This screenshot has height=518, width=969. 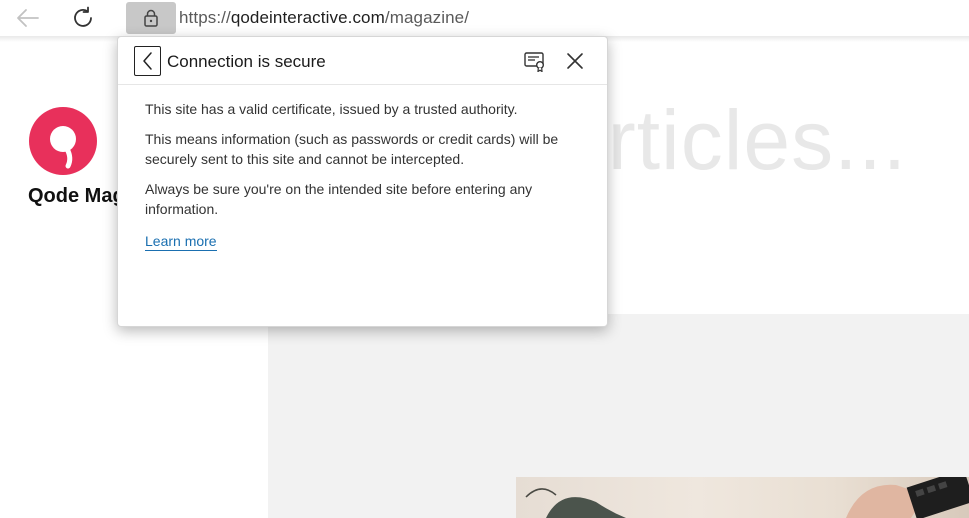 What do you see at coordinates (73, 196) in the screenshot?
I see `site-name: Qode Magazine` at bounding box center [73, 196].